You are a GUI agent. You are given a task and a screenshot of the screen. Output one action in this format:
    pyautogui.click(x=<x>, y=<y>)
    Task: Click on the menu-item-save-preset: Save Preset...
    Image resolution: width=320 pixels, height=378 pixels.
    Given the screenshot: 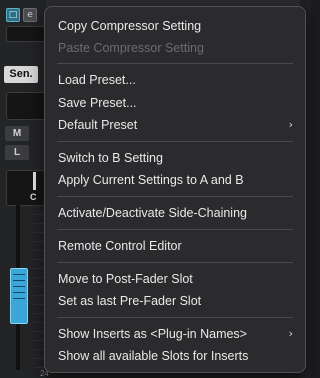 What is the action you would take?
    pyautogui.click(x=176, y=103)
    